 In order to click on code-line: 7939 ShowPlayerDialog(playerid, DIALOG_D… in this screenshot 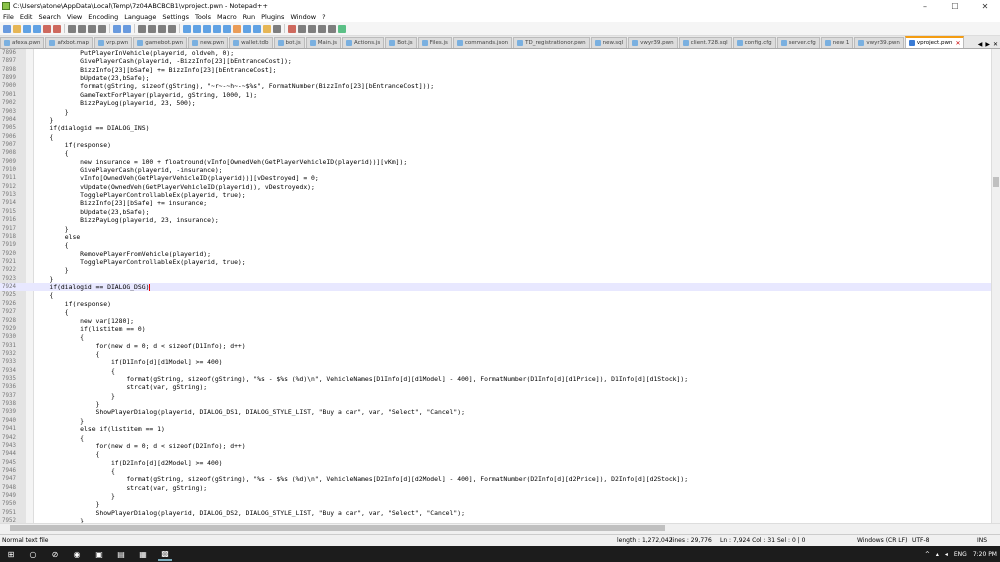, I will do `click(495, 412)`.